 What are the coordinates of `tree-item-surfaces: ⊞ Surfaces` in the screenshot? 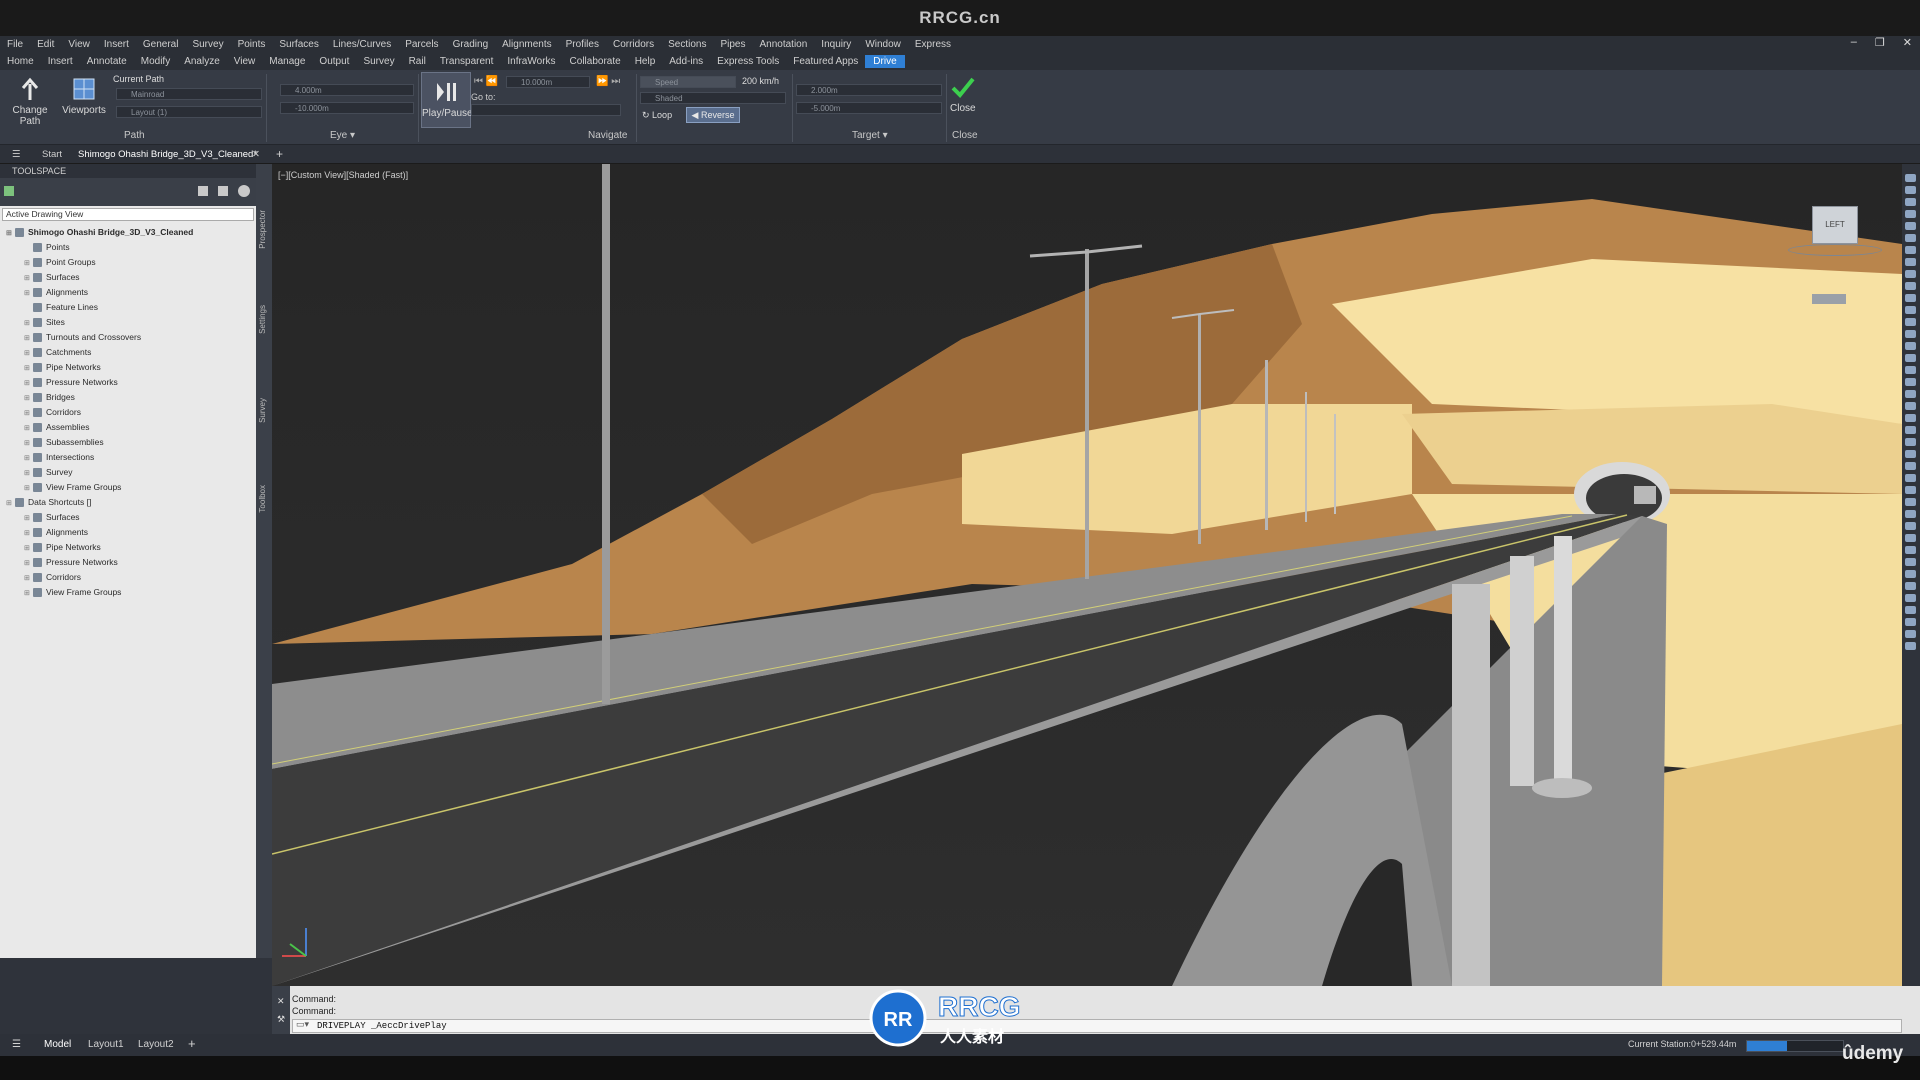 It's located at (52, 277).